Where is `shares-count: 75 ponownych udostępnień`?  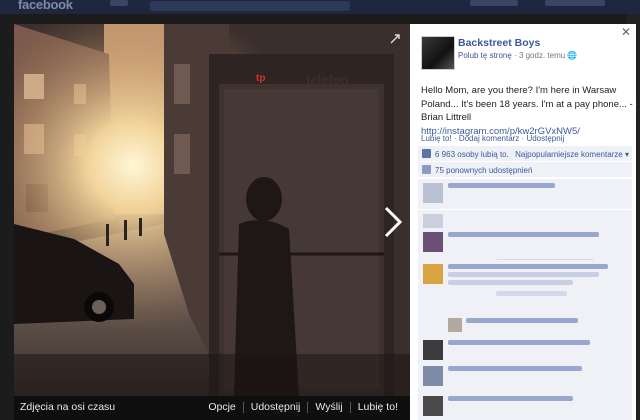 shares-count: 75 ponownych udostępnień is located at coordinates (483, 170).